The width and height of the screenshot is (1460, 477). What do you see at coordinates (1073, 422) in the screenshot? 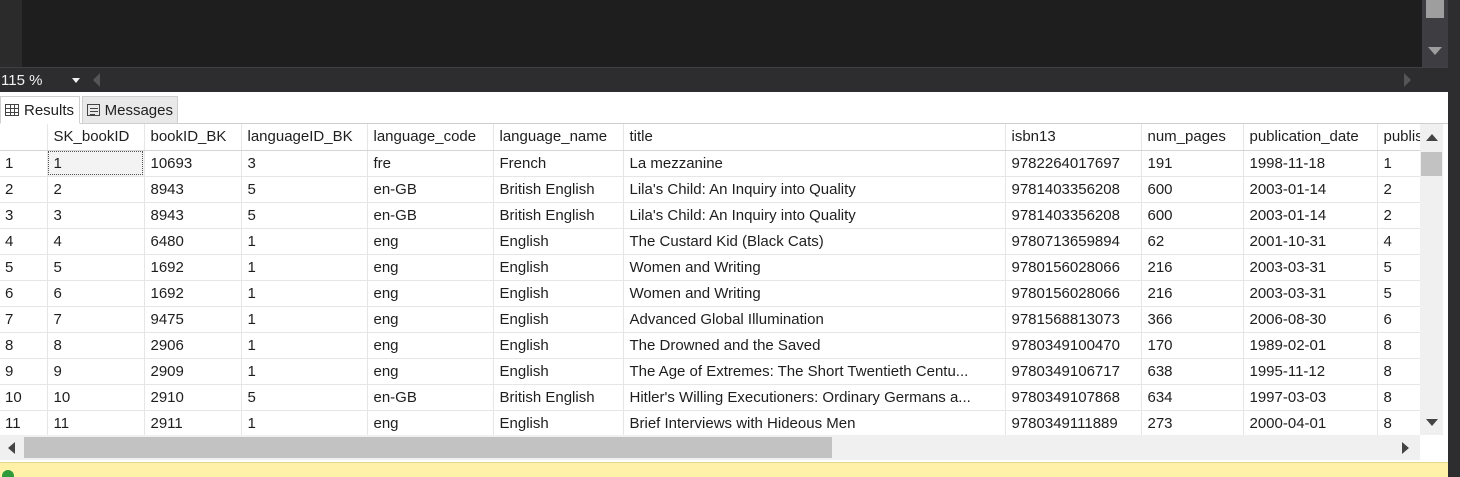
I see `grid-cell: 9780349111889` at bounding box center [1073, 422].